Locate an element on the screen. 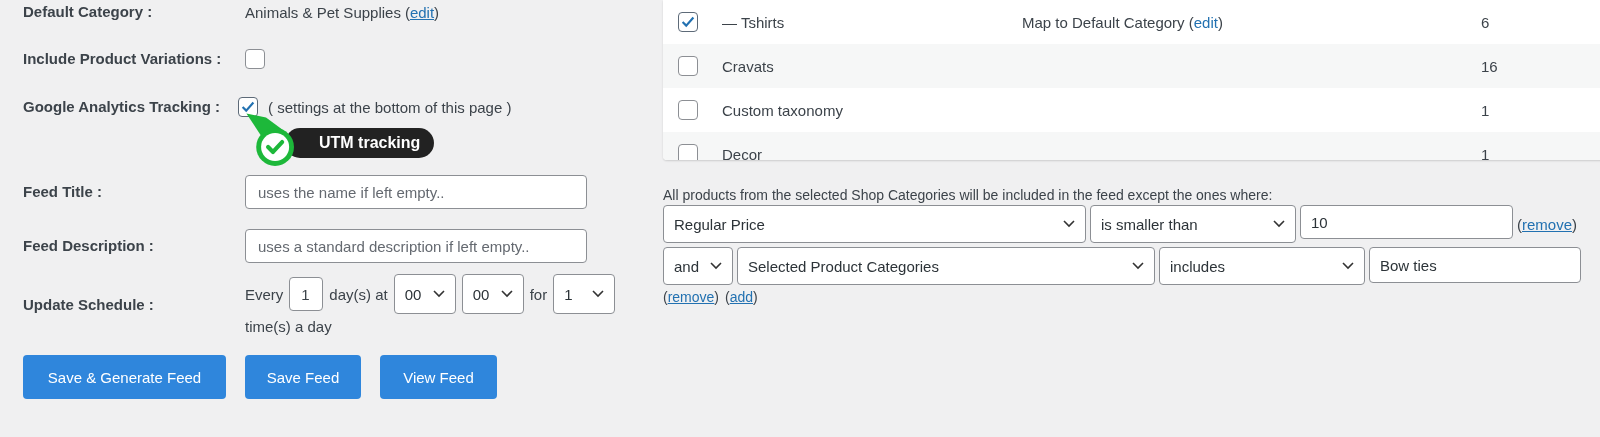 This screenshot has width=1600, height=437. schedule-text: time(s) a day is located at coordinates (289, 326).